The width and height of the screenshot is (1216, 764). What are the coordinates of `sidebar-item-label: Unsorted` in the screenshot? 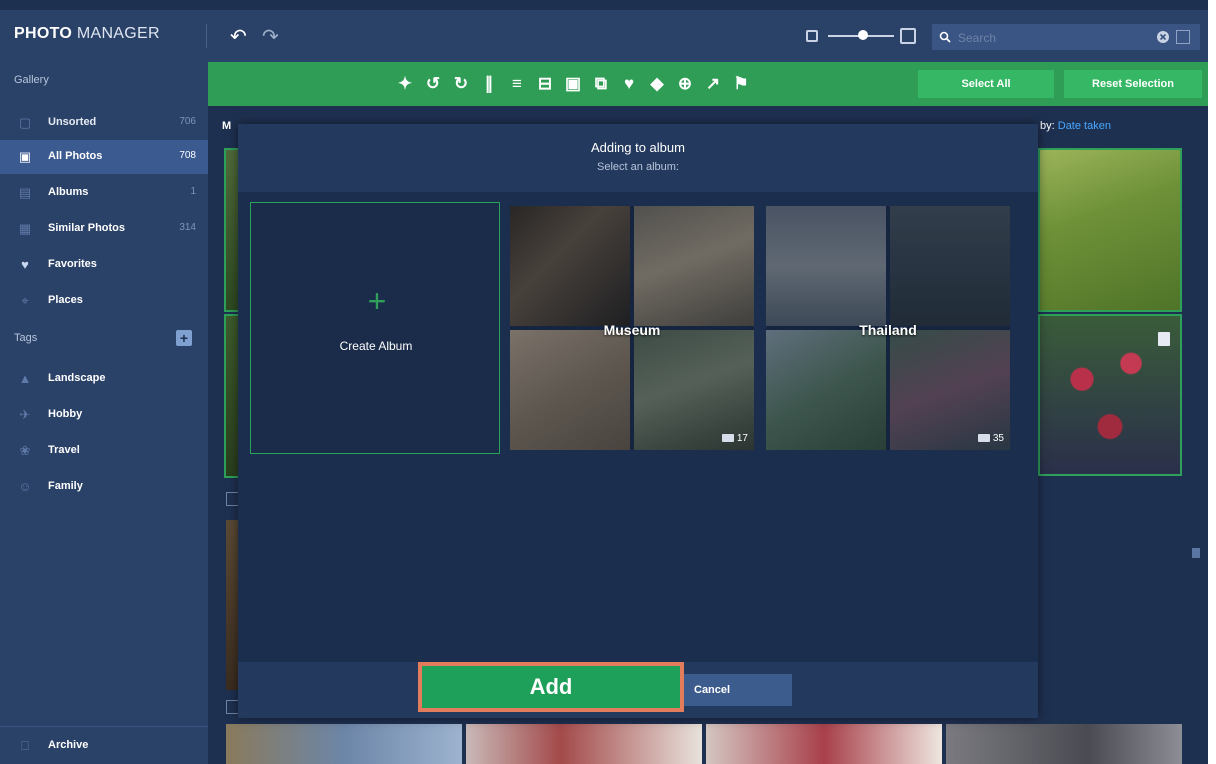 It's located at (72, 122).